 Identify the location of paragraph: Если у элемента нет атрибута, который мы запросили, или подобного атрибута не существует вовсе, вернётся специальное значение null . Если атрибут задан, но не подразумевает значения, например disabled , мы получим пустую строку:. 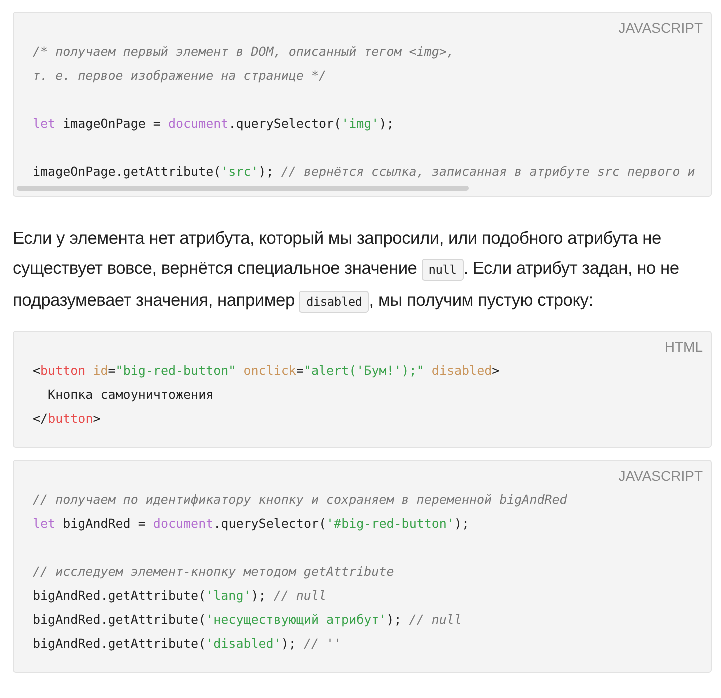
(362, 270).